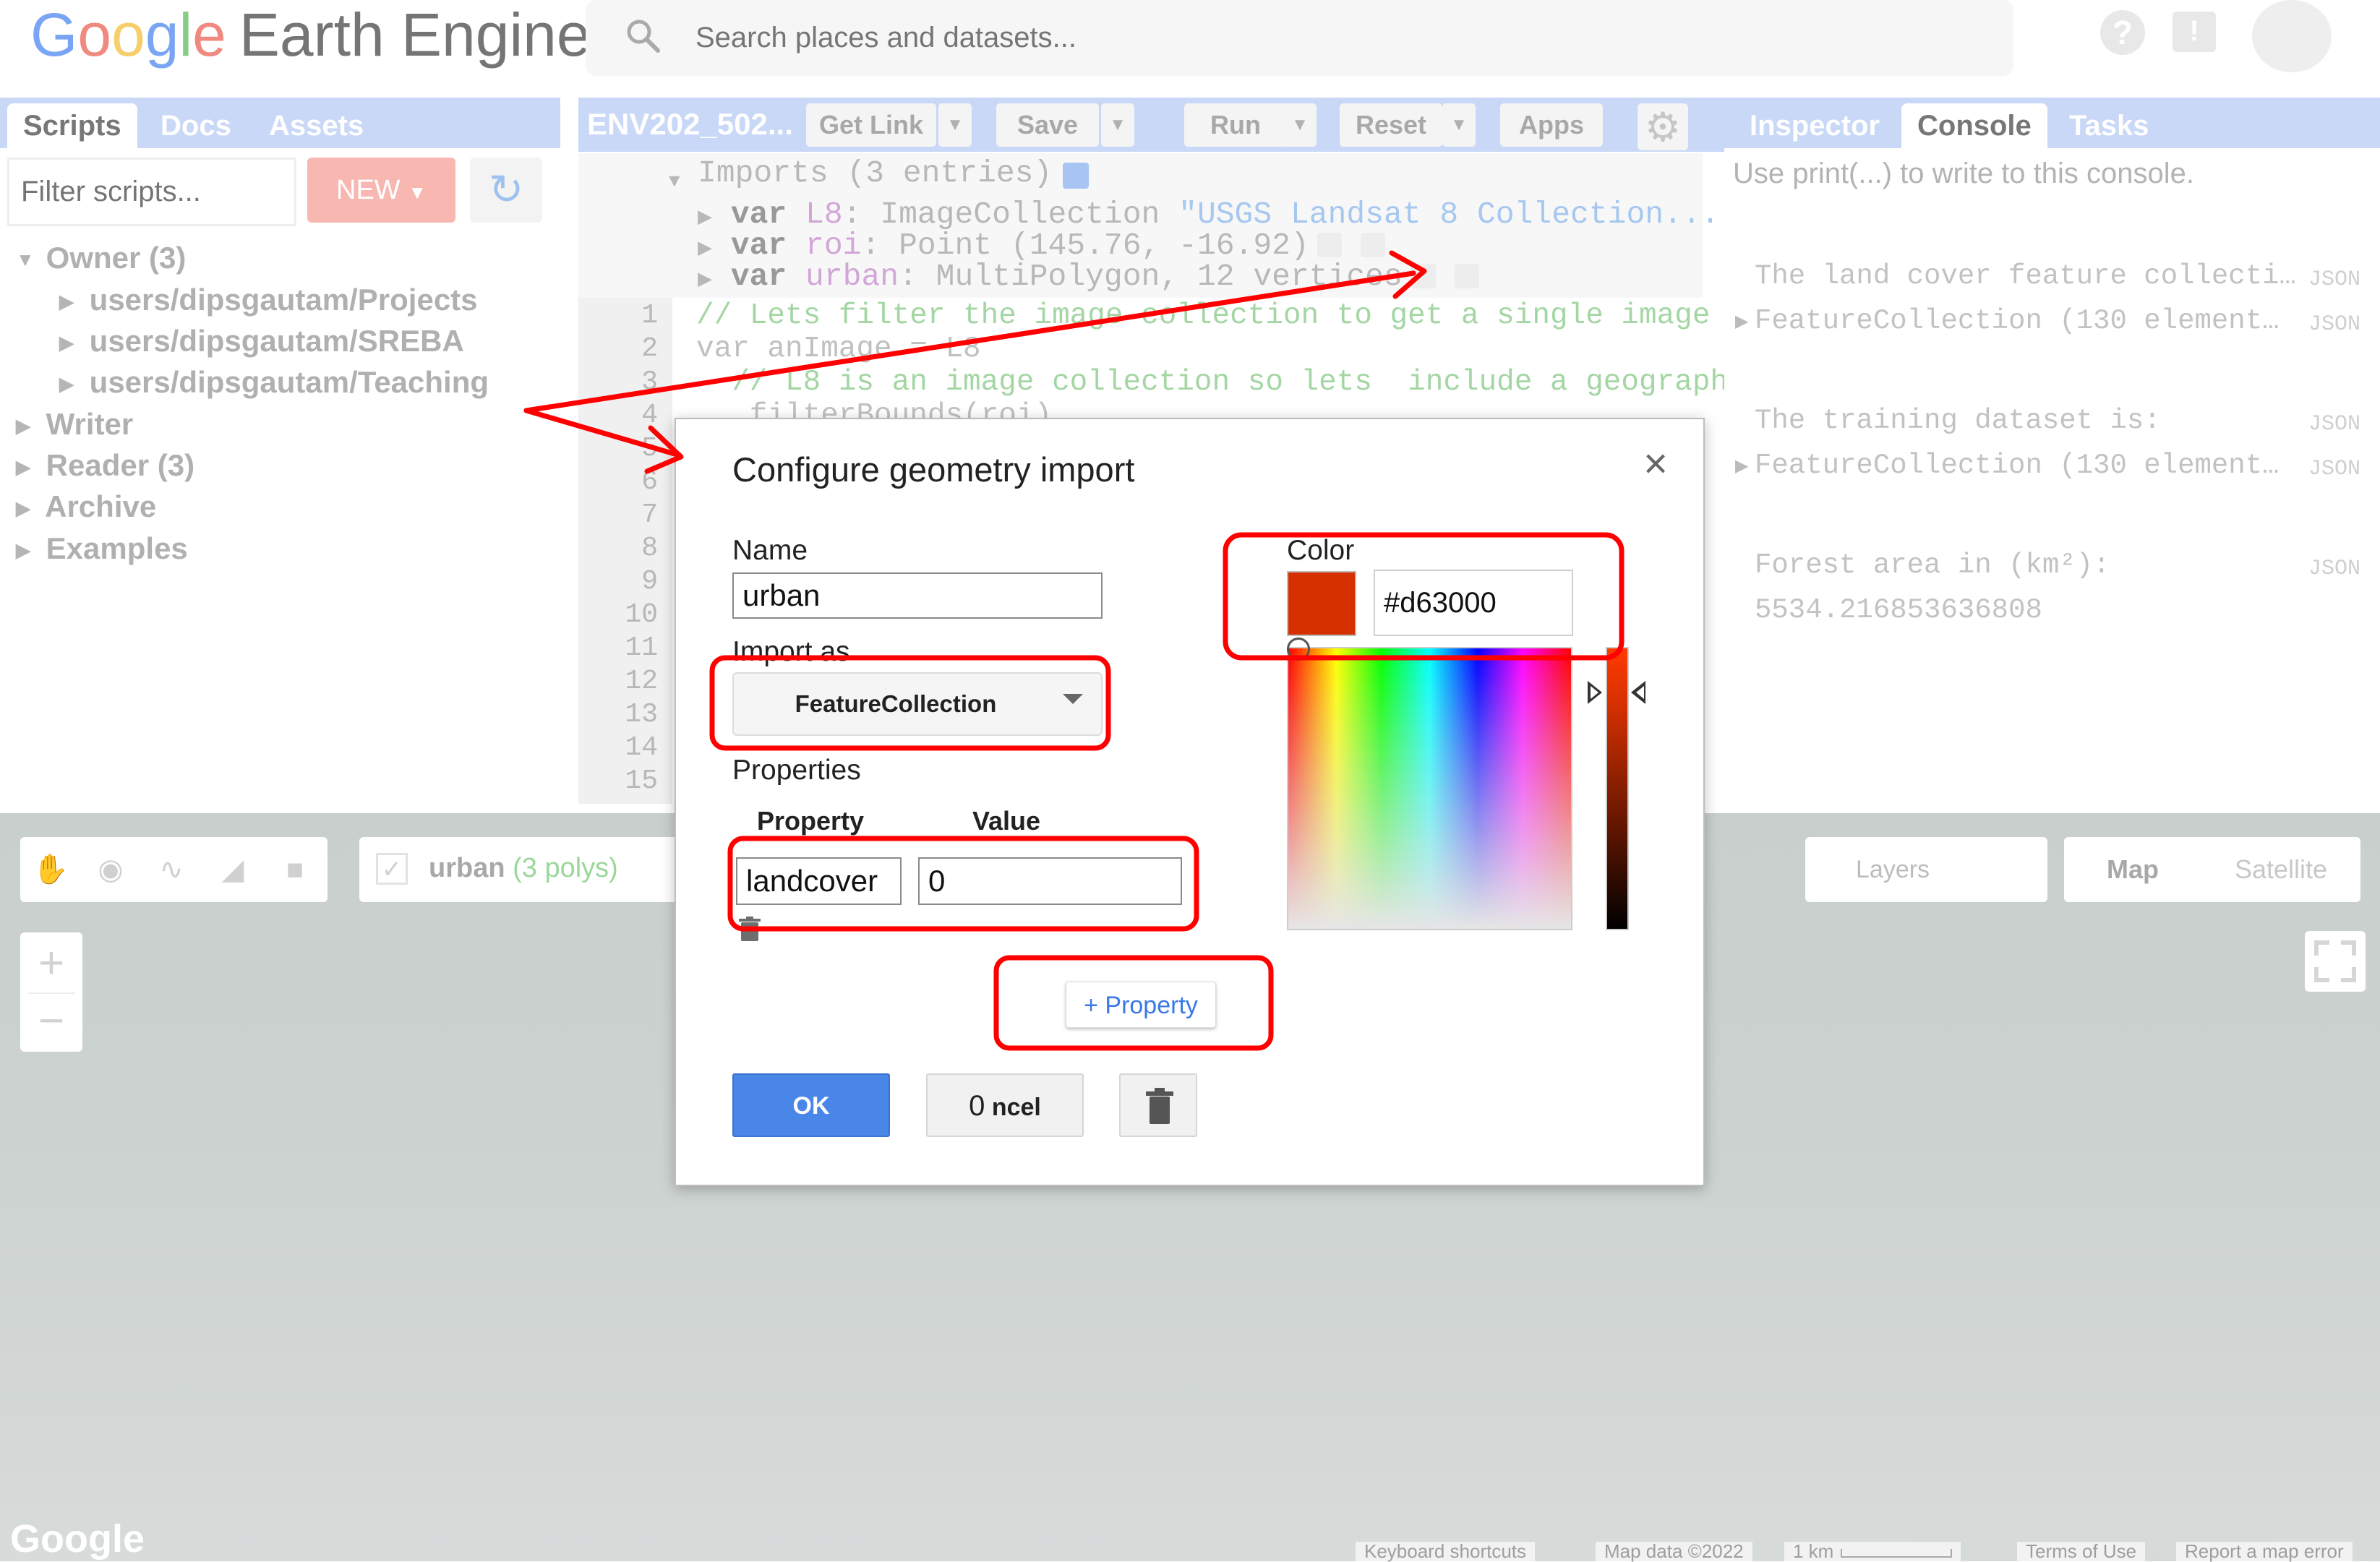 This screenshot has height=1562, width=2380. What do you see at coordinates (955, 125) in the screenshot?
I see `get-link-dropdown-icon: ▼` at bounding box center [955, 125].